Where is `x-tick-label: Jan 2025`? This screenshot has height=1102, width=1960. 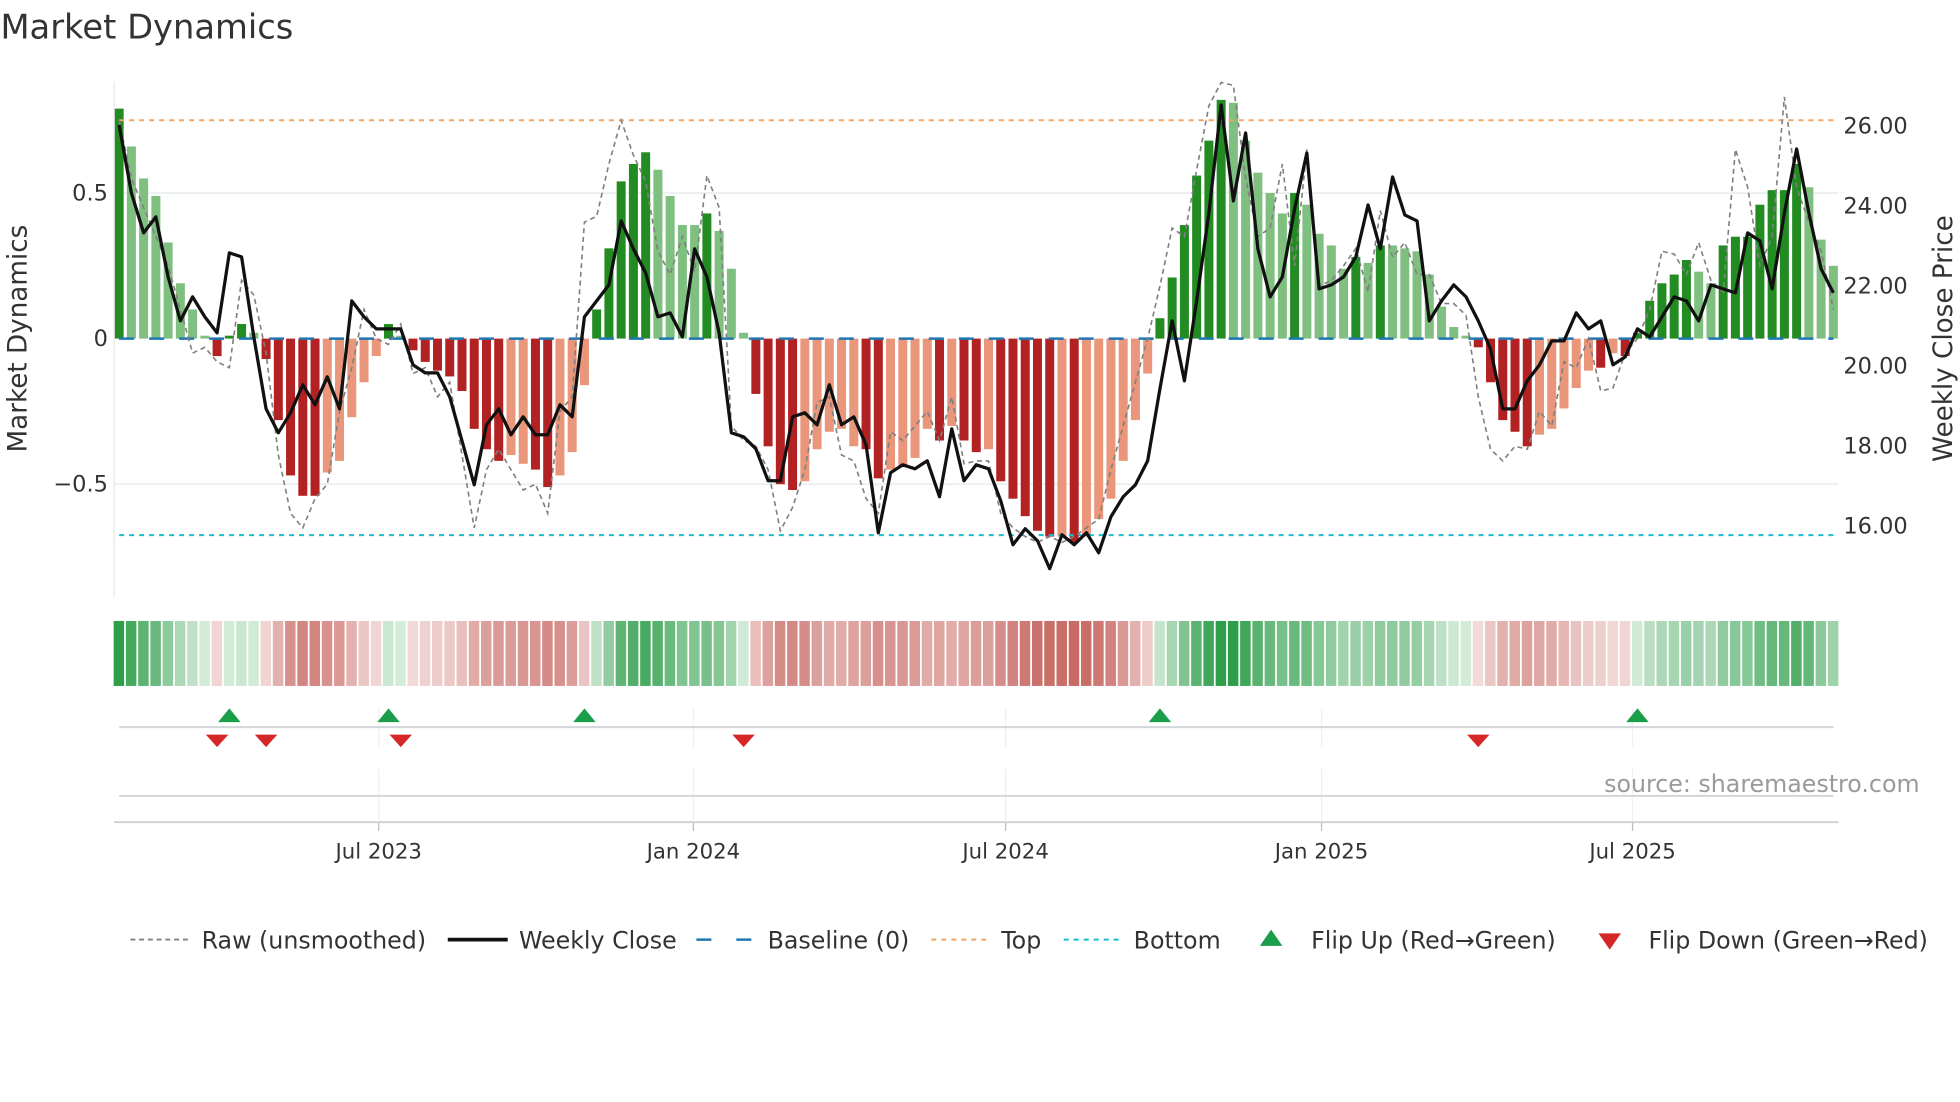
x-tick-label: Jan 2025 is located at coordinates (1321, 851).